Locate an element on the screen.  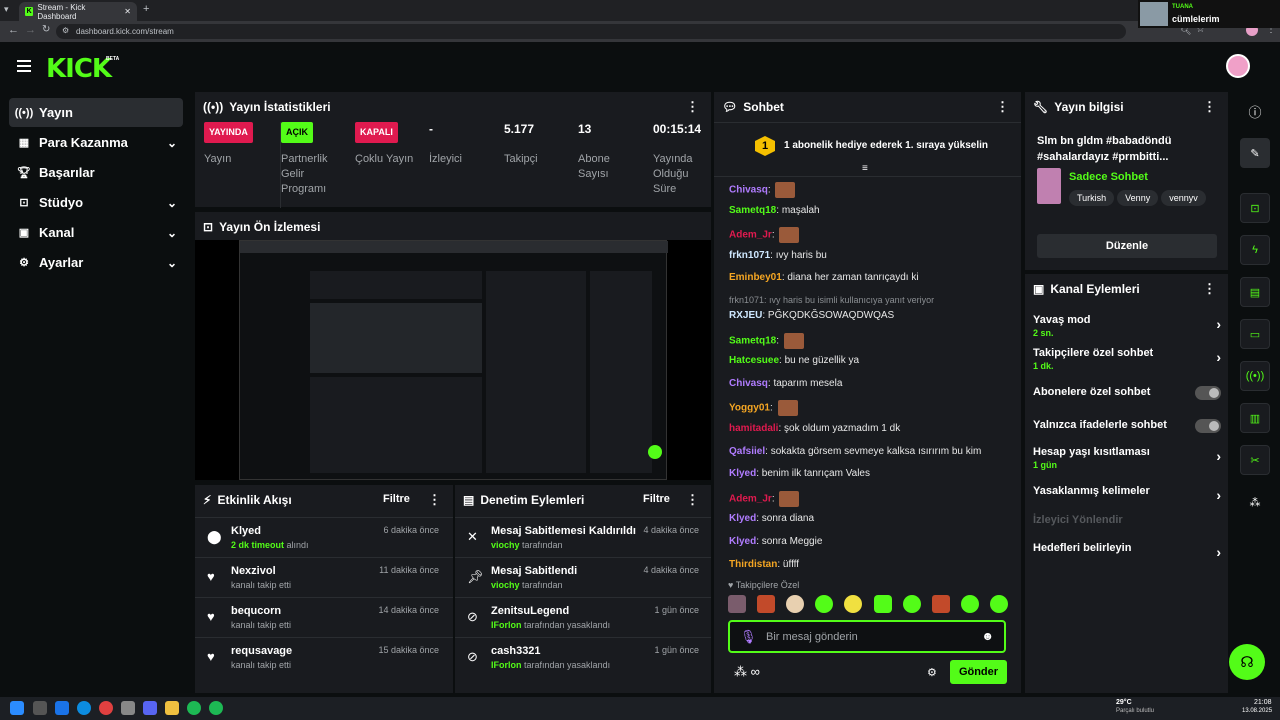
chrome-icon is located at coordinates (106, 708).